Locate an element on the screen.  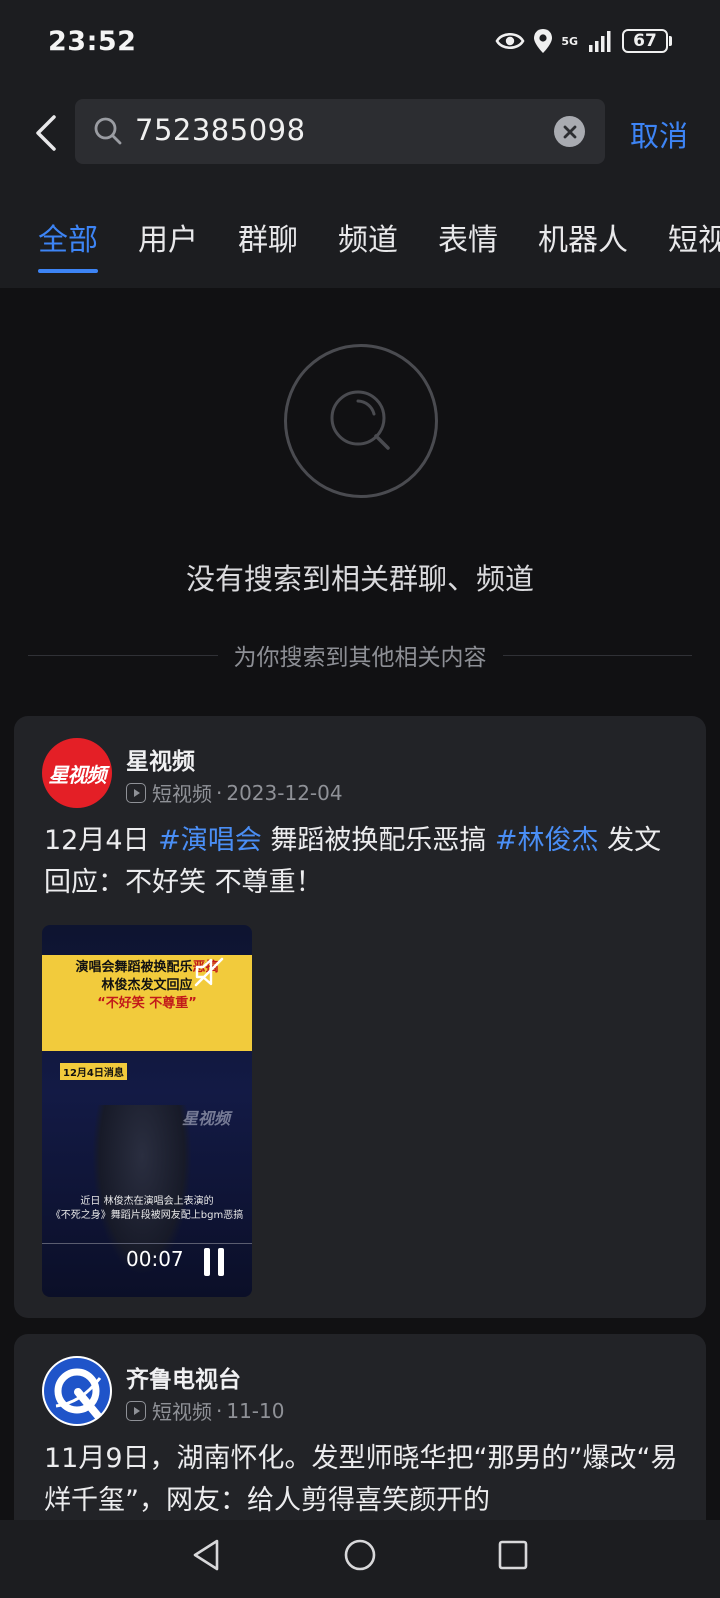
avatar-logo-text: 星视频 is located at coordinates (77, 774).